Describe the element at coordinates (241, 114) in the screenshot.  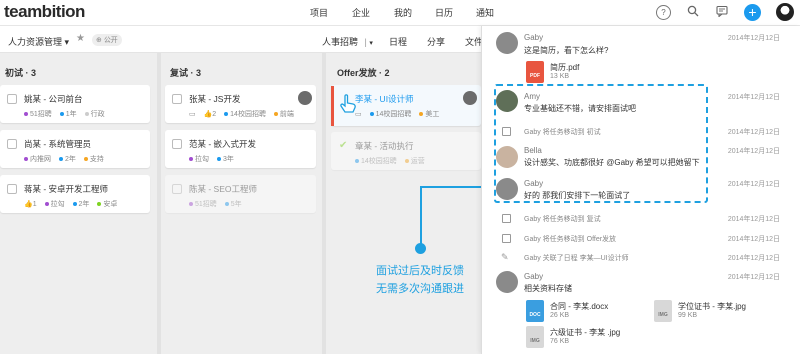
I see `task-tags: ▭ 👍2 14校园招聘 前端` at that location.